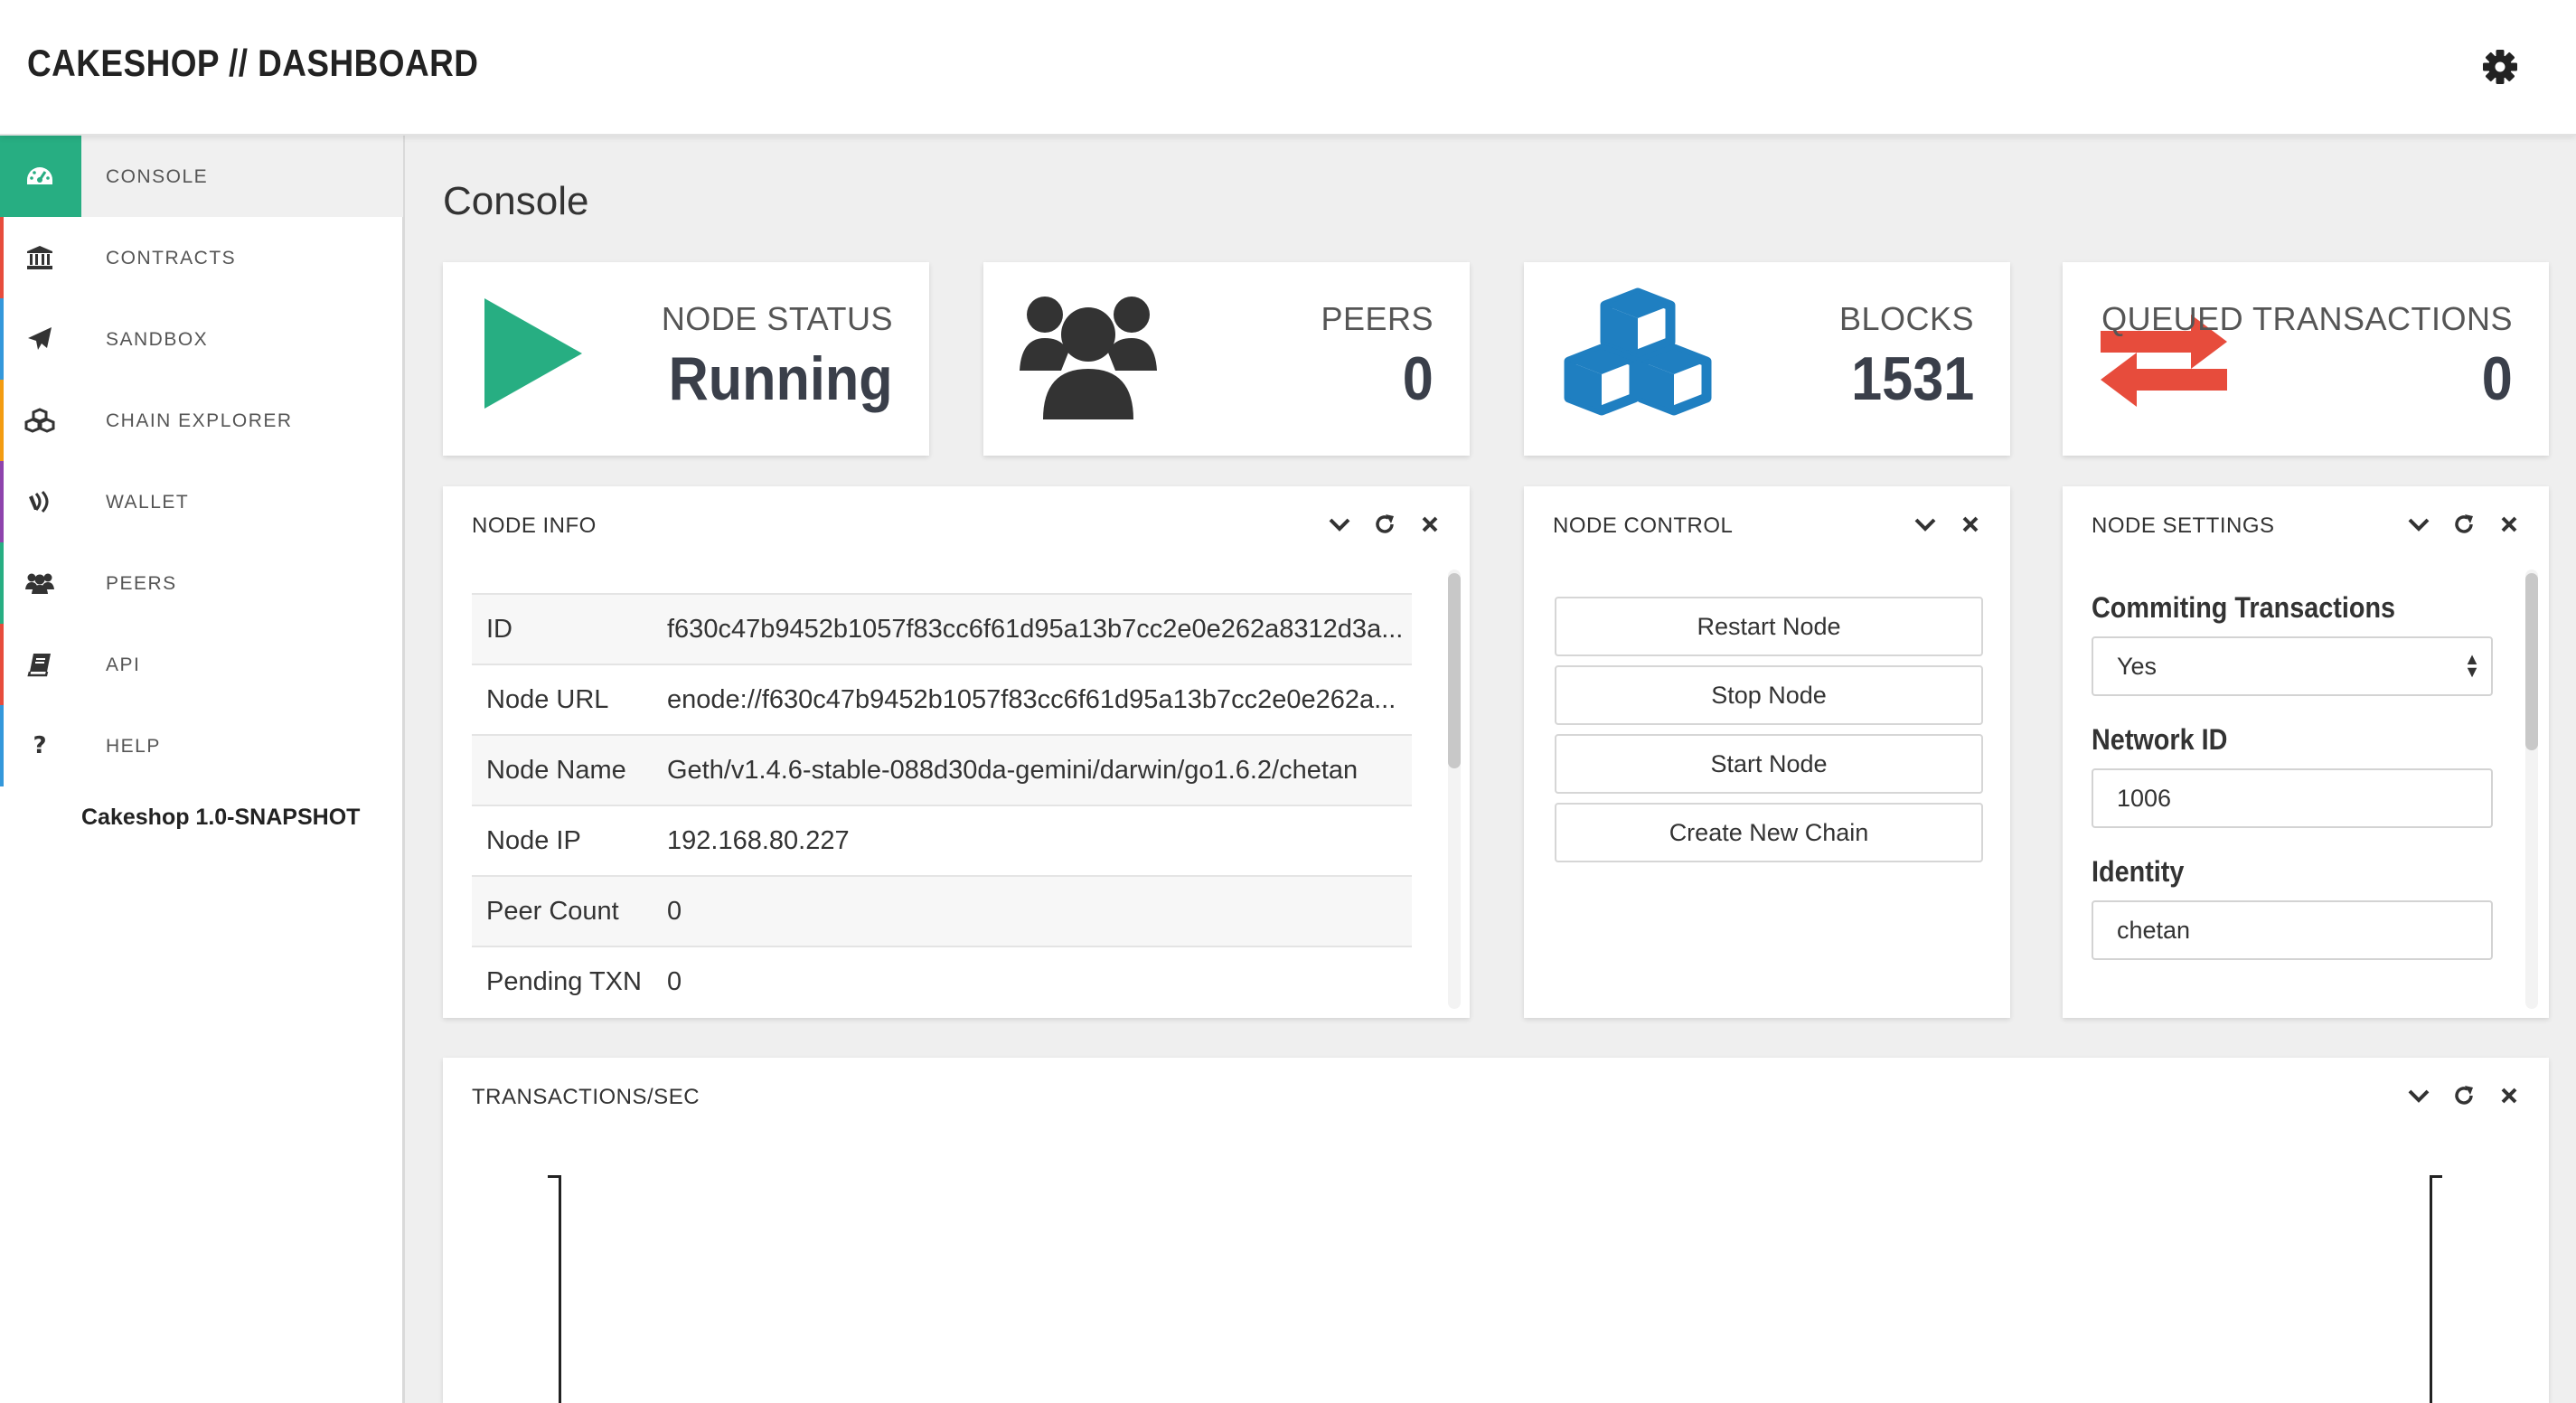  Describe the element at coordinates (535, 525) in the screenshot. I see `panel-title: NODE INFO` at that location.